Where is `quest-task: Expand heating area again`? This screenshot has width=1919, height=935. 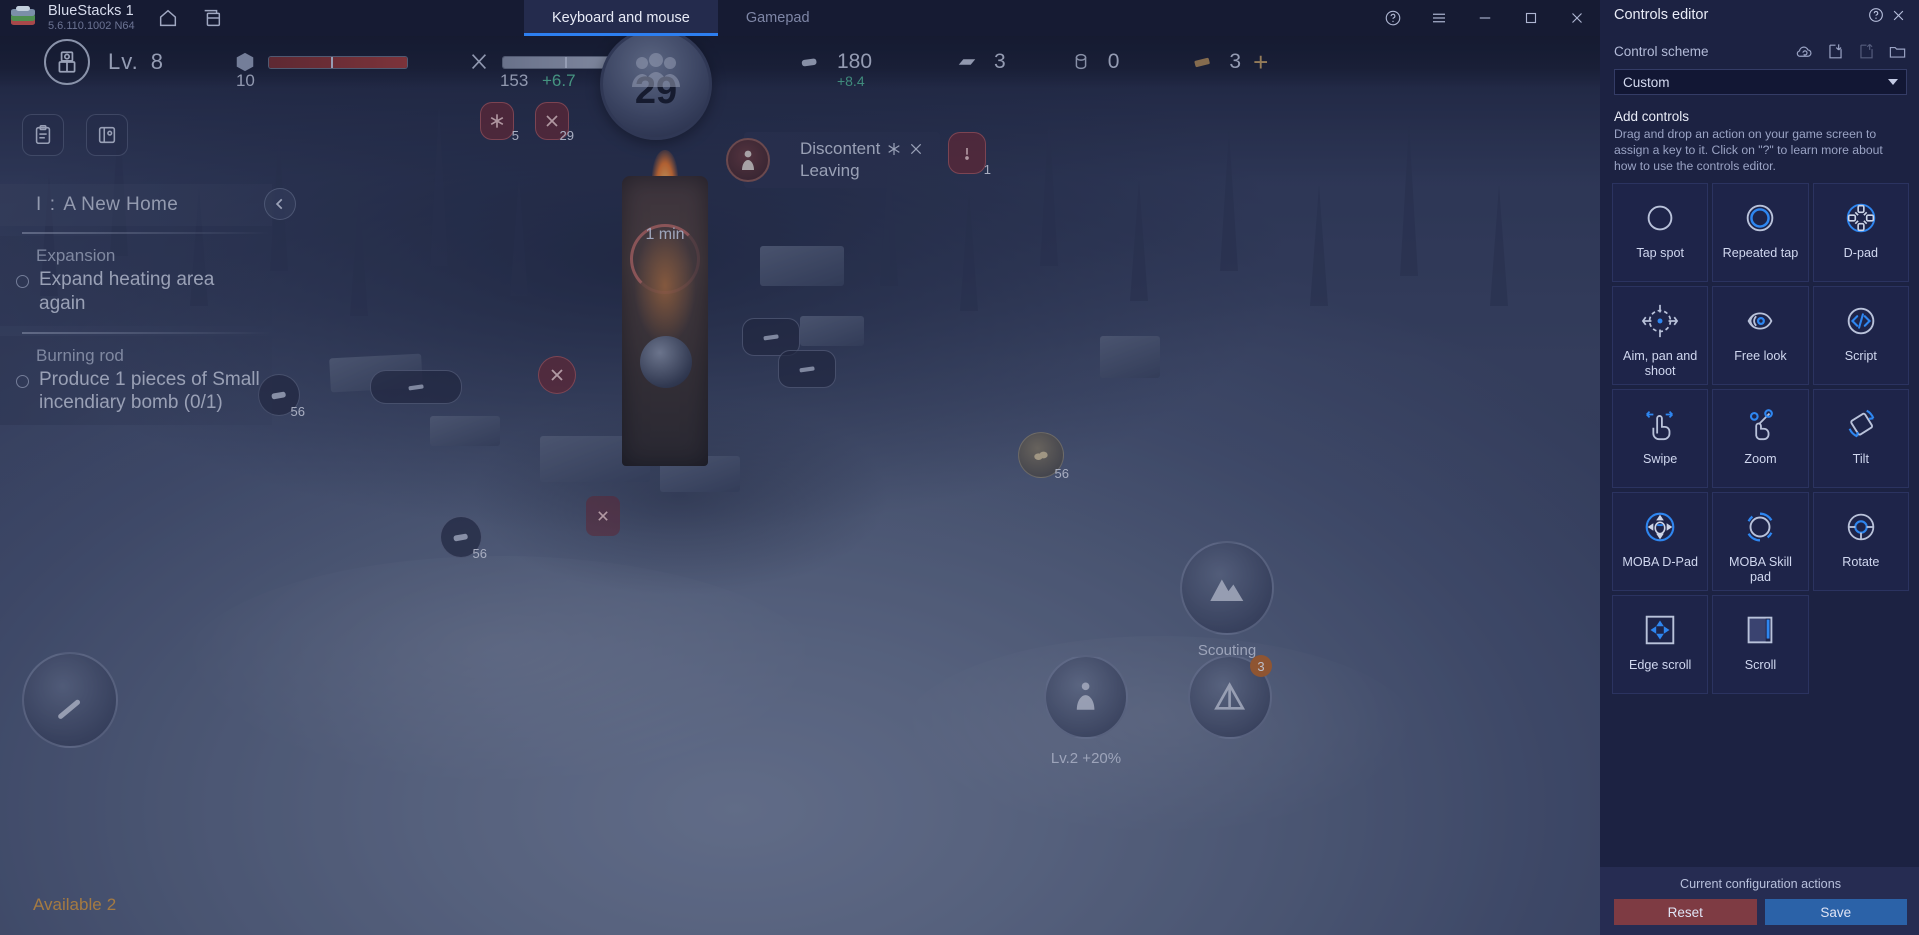
quest-task: Expand heating area again is located at coordinates (139, 292).